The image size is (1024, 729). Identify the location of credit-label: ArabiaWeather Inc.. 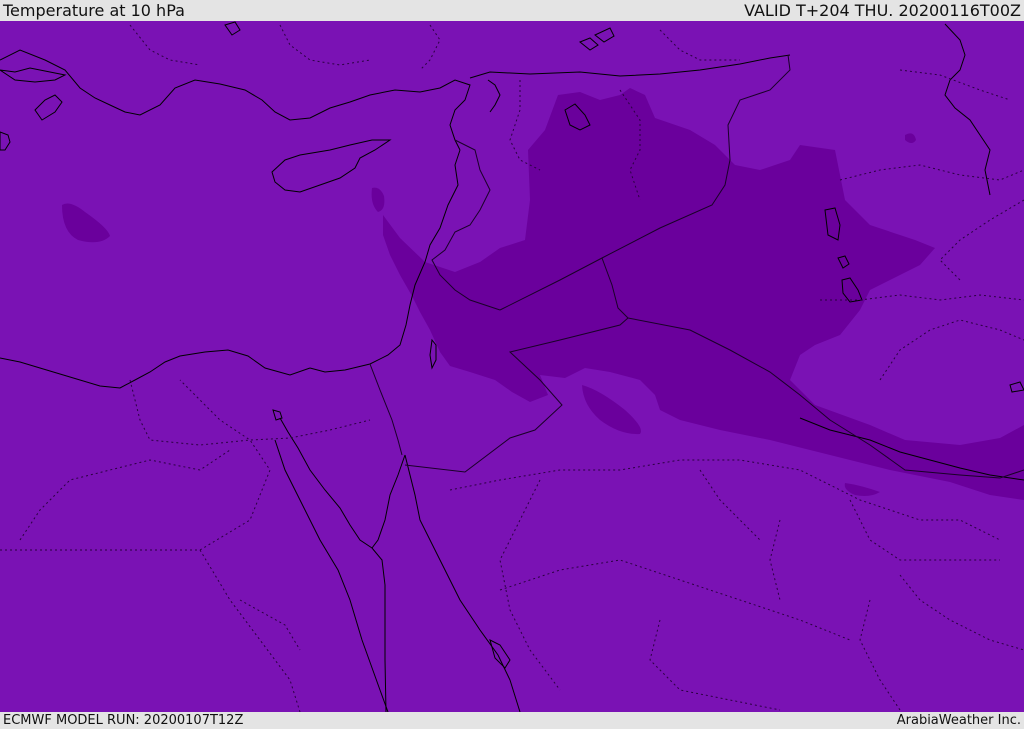
(958, 720).